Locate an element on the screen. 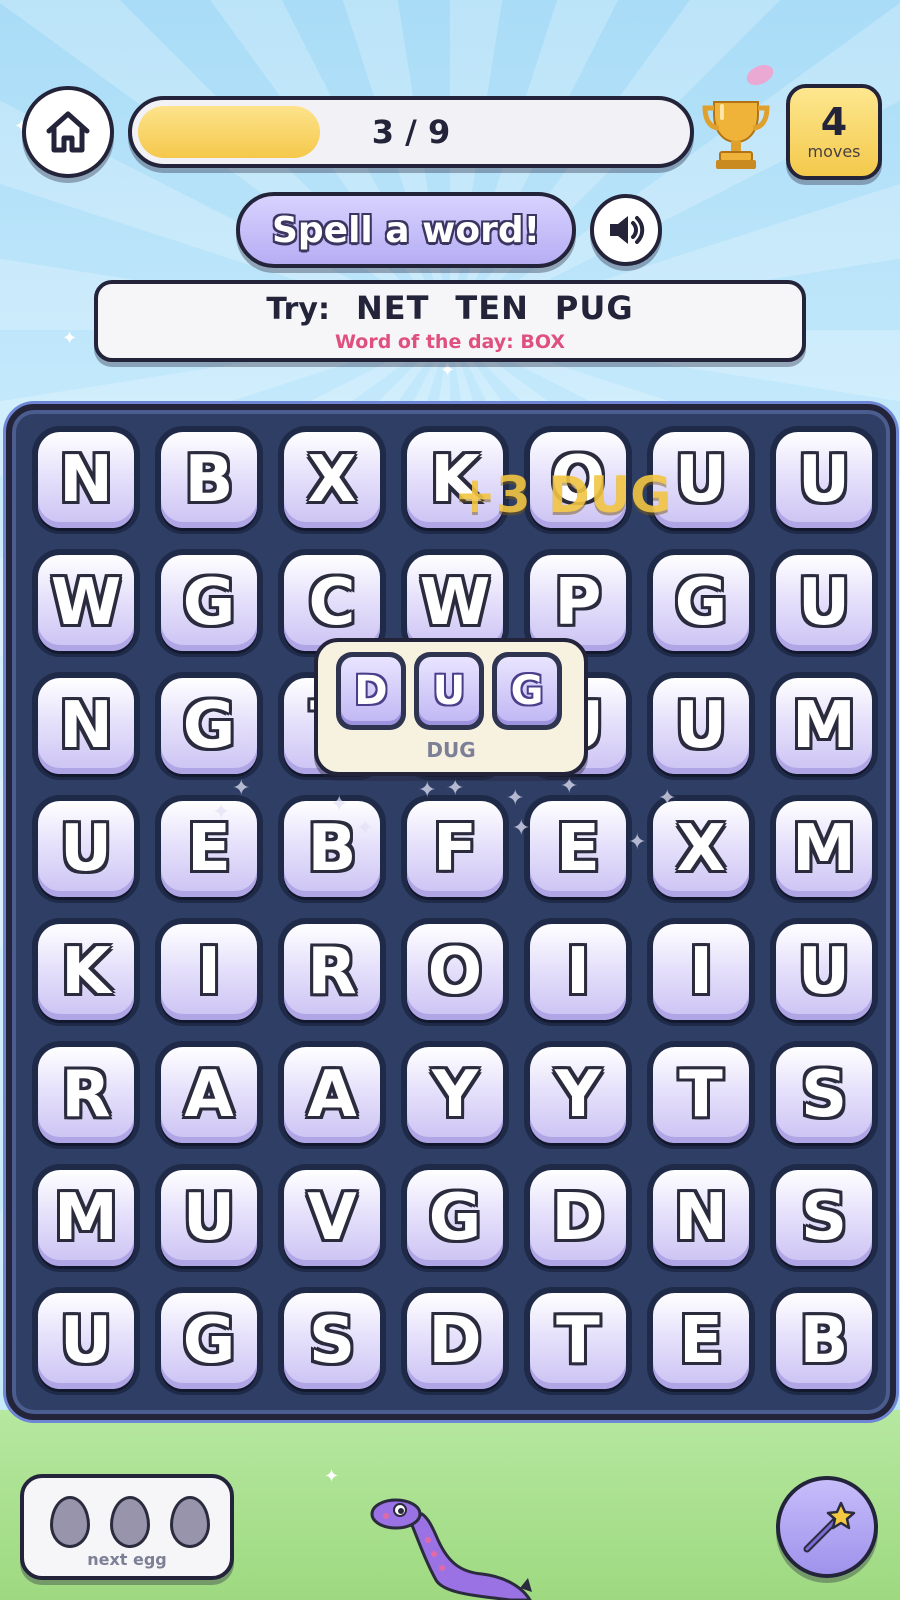 This screenshot has width=900, height=1600. tile-letter: M is located at coordinates (824, 726).